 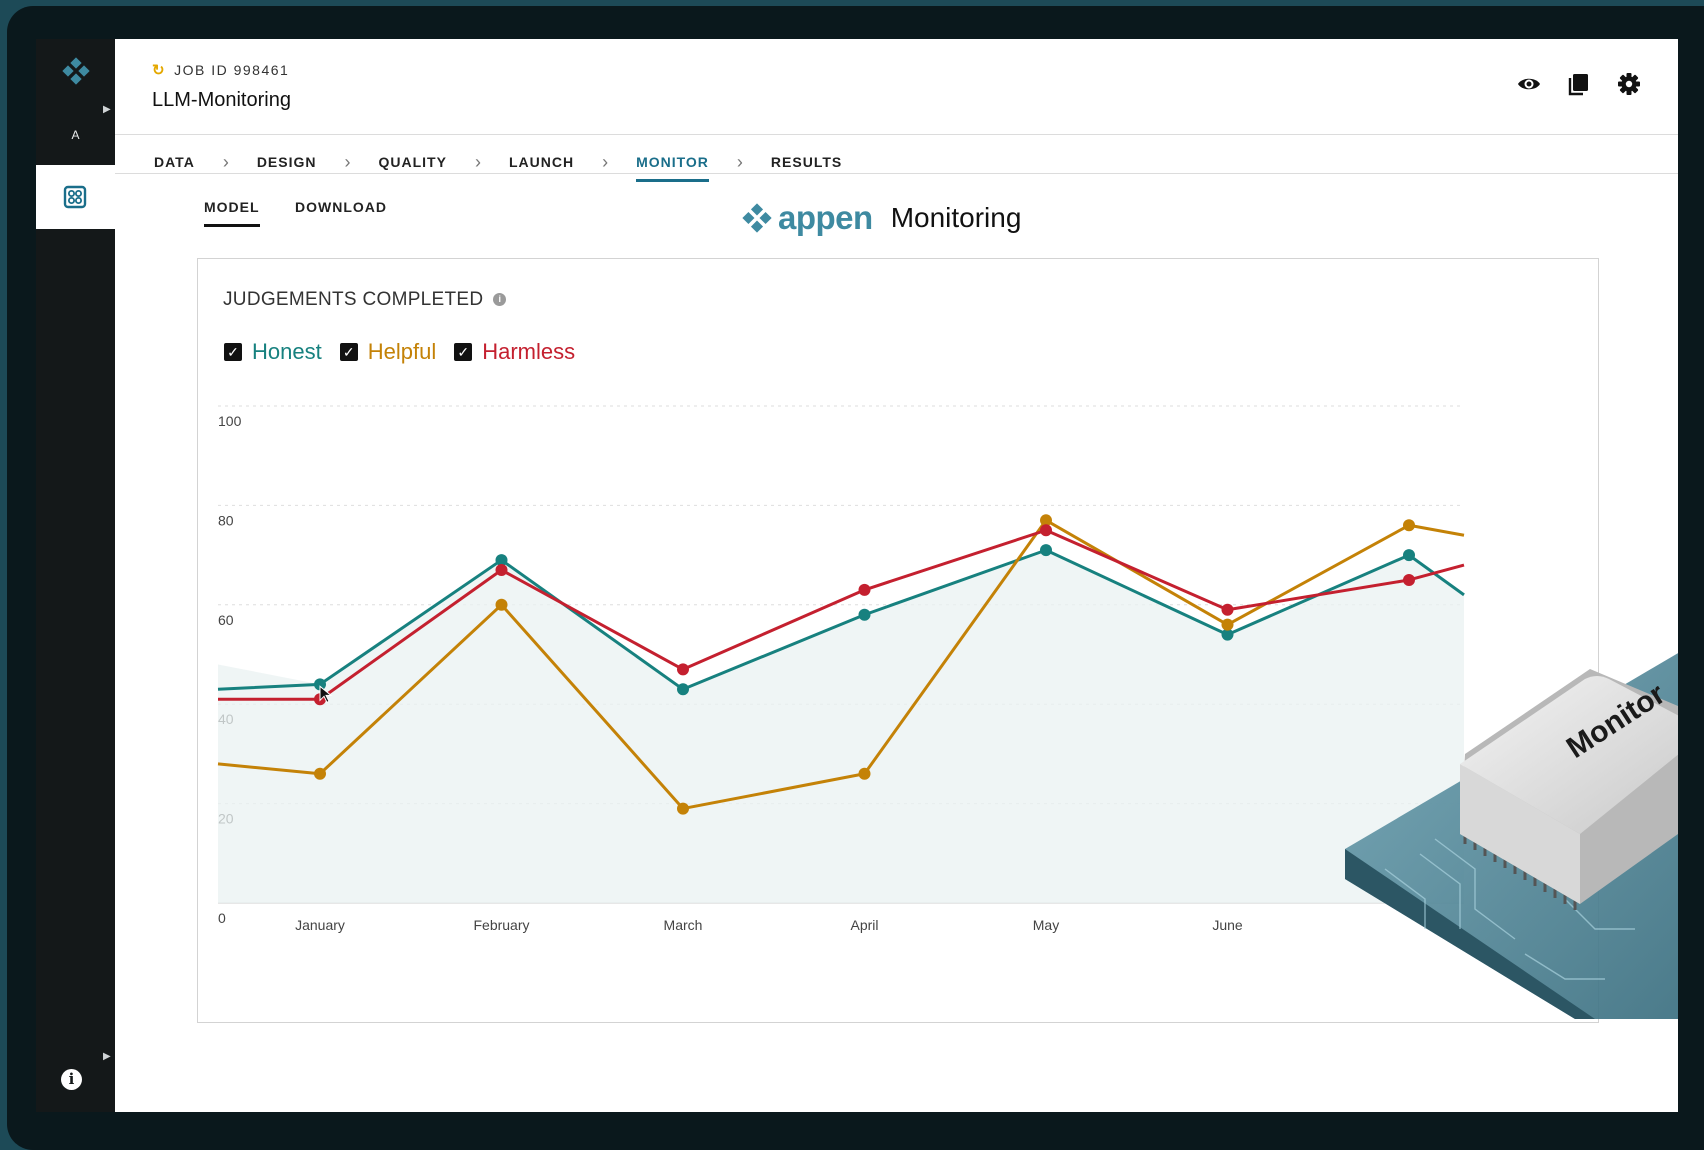 I want to click on sidebar-letter: A, so click(x=75, y=135).